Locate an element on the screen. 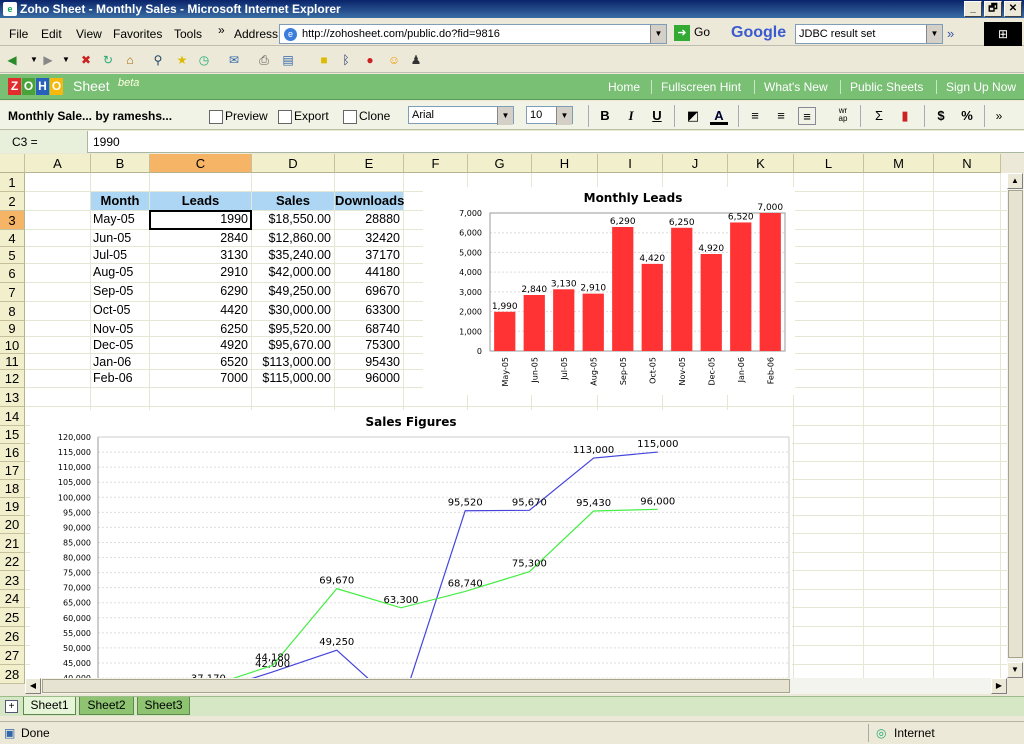 This screenshot has height=744, width=1024. vertical-scroll-thumb is located at coordinates (1015, 424).